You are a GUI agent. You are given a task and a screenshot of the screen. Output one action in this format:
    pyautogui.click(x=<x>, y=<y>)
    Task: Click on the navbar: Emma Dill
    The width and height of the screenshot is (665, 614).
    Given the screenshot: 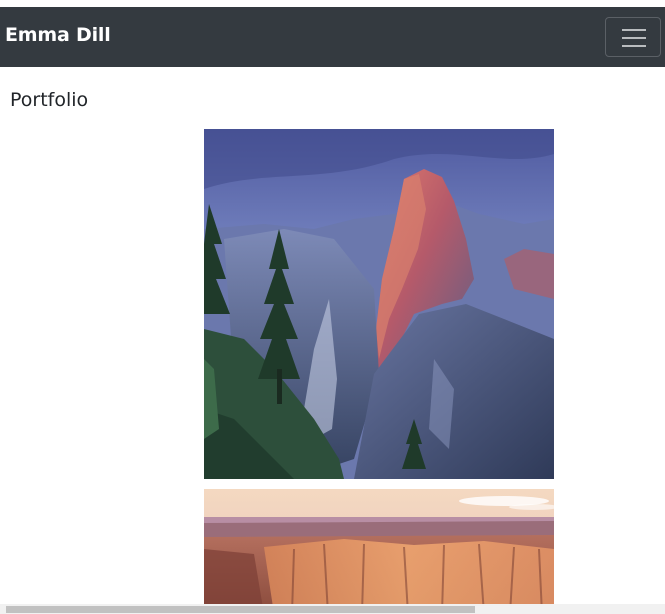 What is the action you would take?
    pyautogui.click(x=332, y=37)
    